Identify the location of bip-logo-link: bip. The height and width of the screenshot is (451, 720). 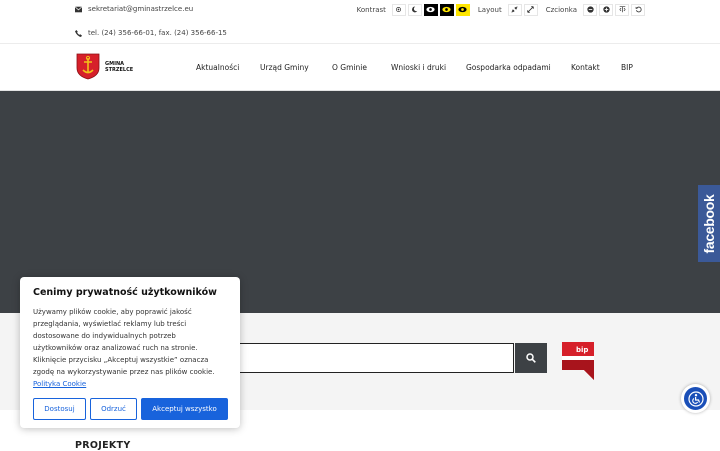
(578, 361).